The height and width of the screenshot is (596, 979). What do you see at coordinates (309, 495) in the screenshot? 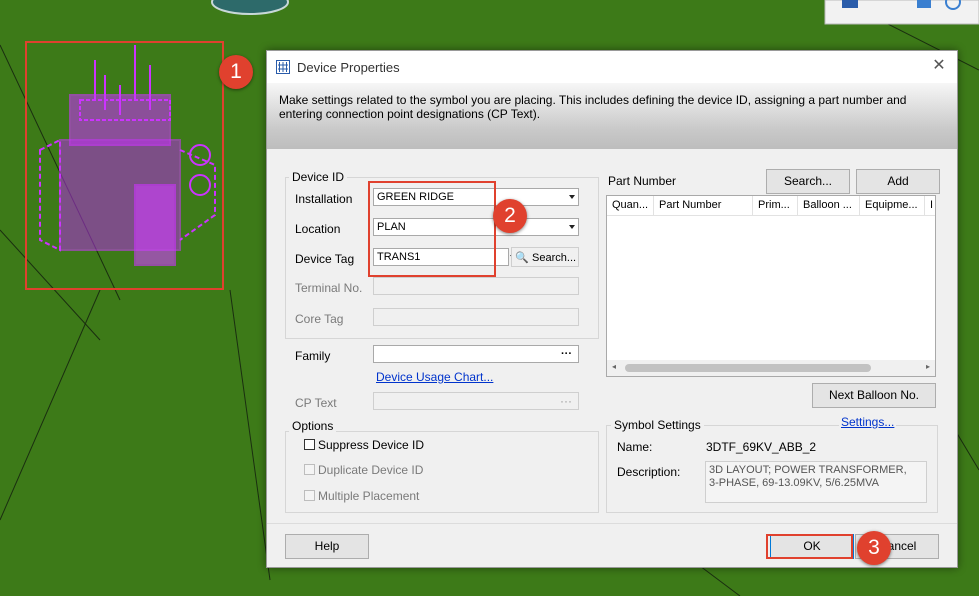
I see `multiple-placement-checkbox` at bounding box center [309, 495].